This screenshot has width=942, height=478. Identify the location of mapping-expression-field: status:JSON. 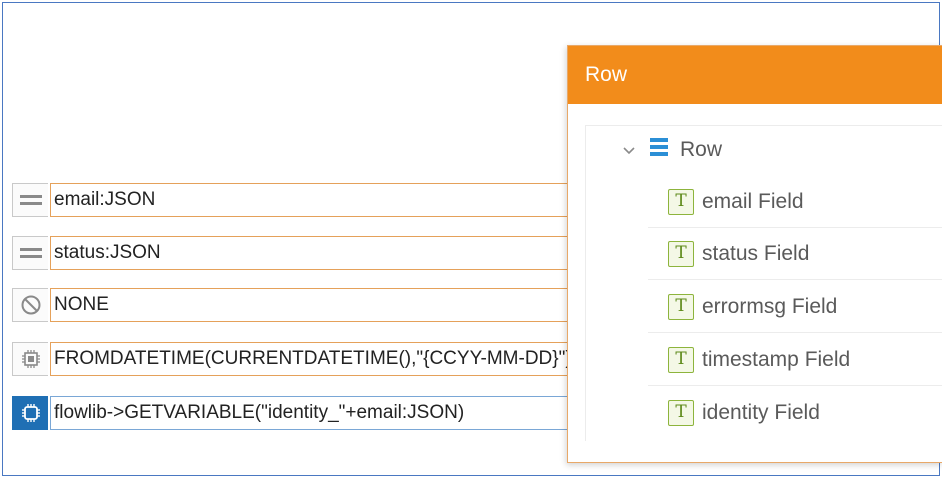
(320, 253).